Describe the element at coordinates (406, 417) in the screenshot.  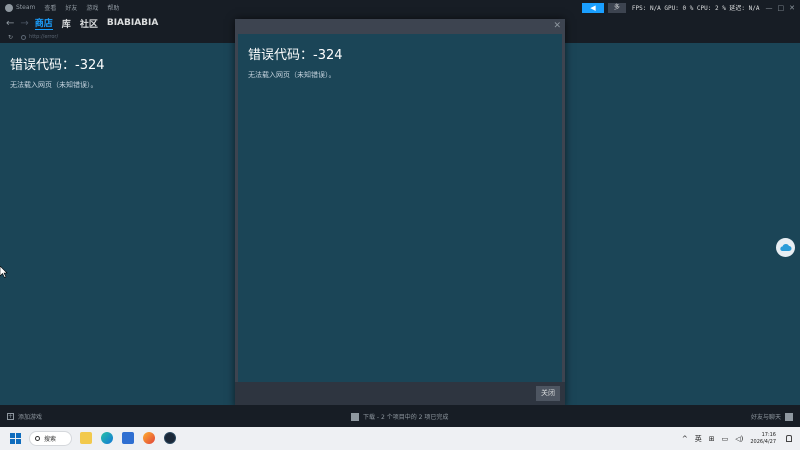
I see `download-status-label: 下载 - 2 个项目中的 2 项已完成` at that location.